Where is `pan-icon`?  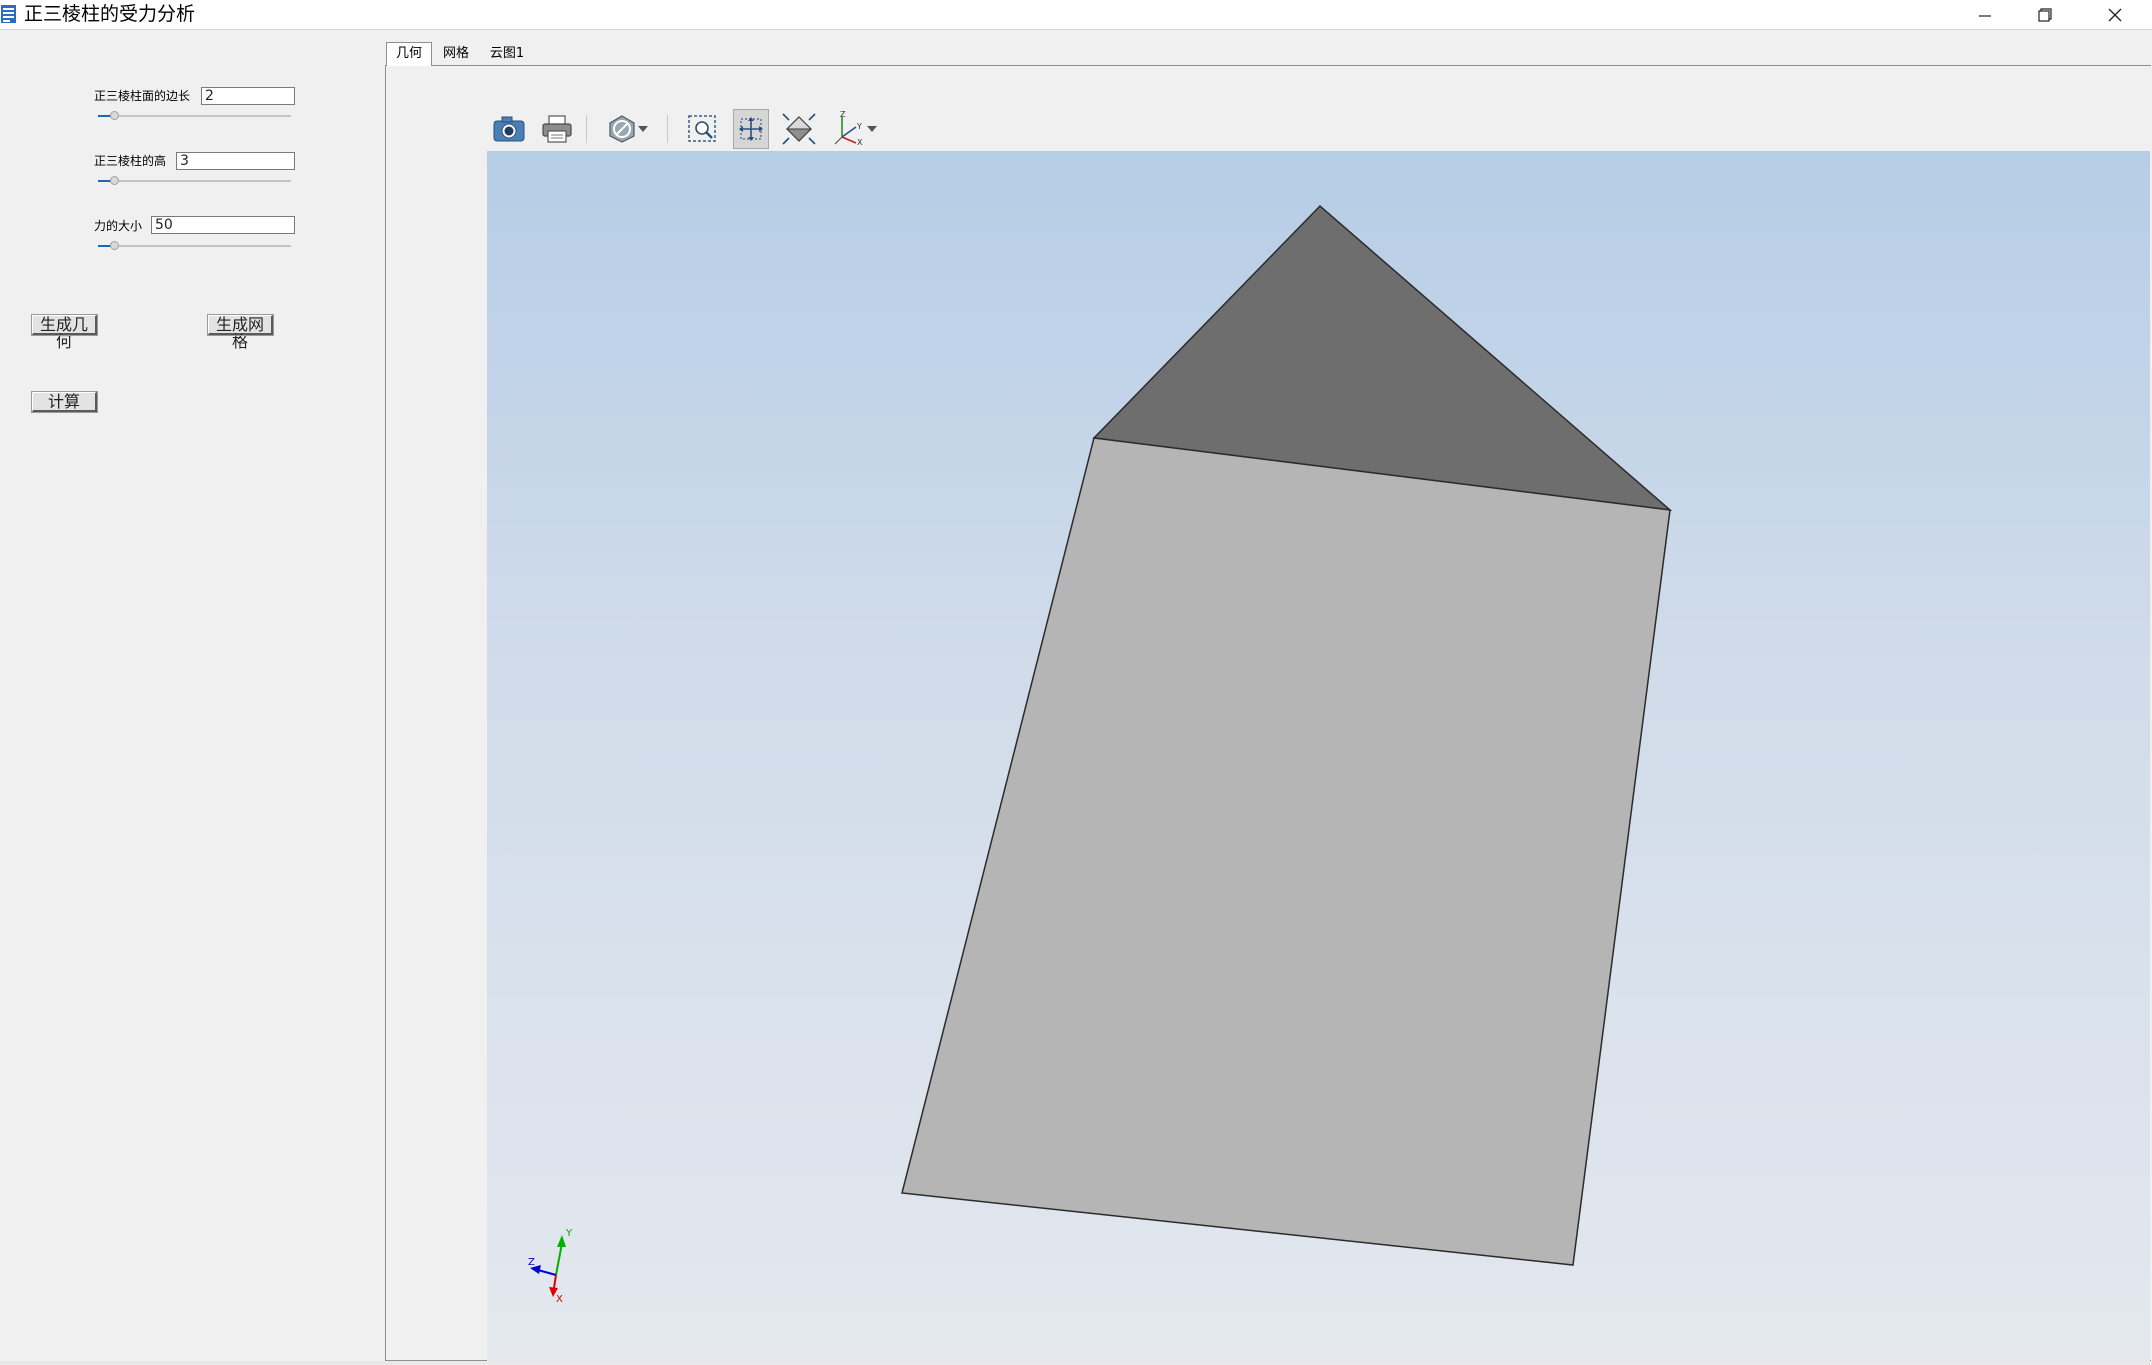
pan-icon is located at coordinates (751, 129).